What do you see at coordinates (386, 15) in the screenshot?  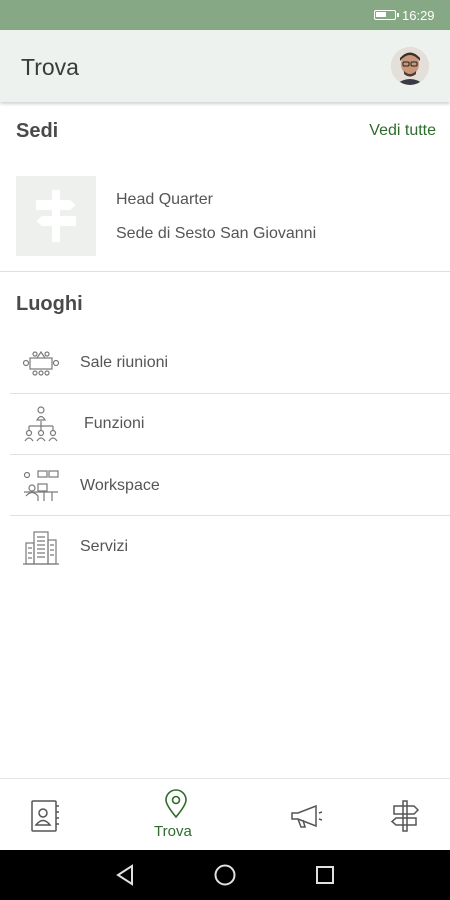 I see `battery-icon` at bounding box center [386, 15].